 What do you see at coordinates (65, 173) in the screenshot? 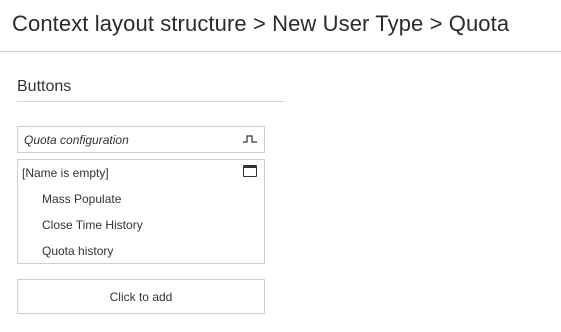
I see `group-name-label: [Name is empty]` at bounding box center [65, 173].